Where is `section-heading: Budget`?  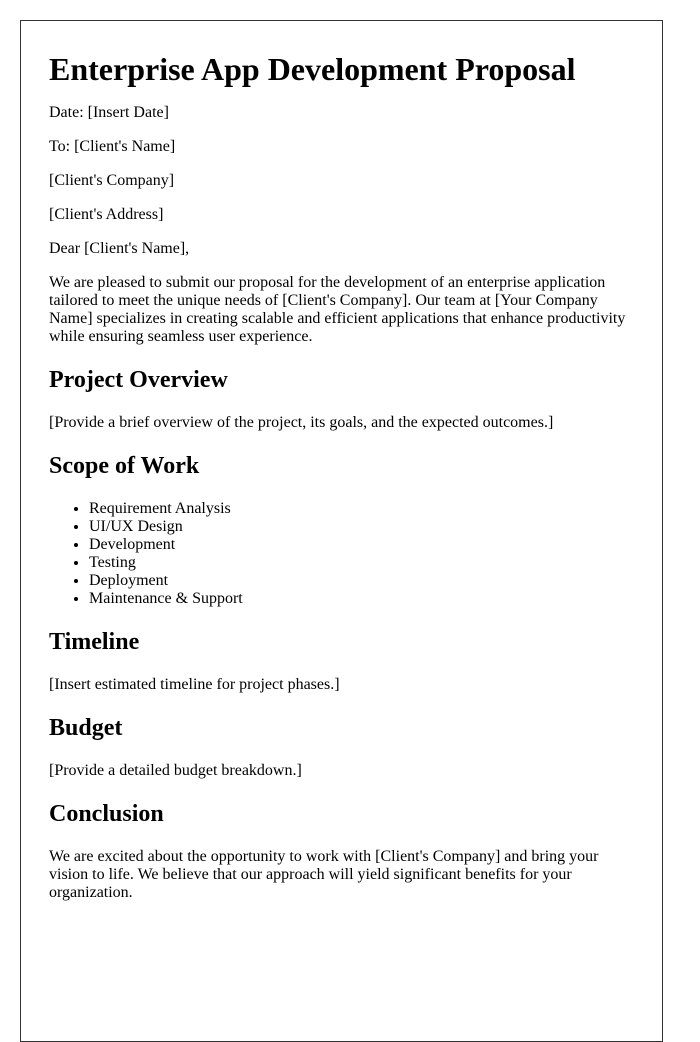
section-heading: Budget is located at coordinates (86, 728).